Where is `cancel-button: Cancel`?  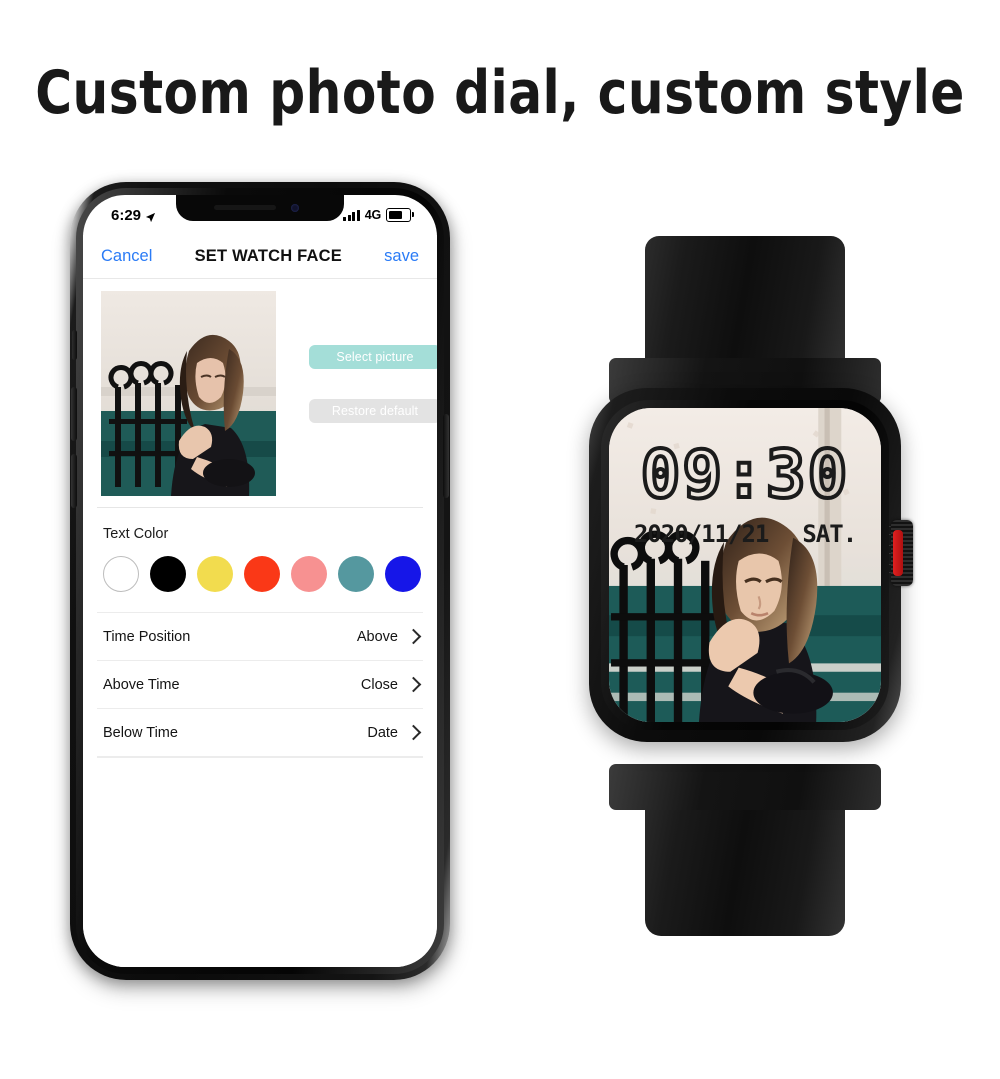 cancel-button: Cancel is located at coordinates (126, 256).